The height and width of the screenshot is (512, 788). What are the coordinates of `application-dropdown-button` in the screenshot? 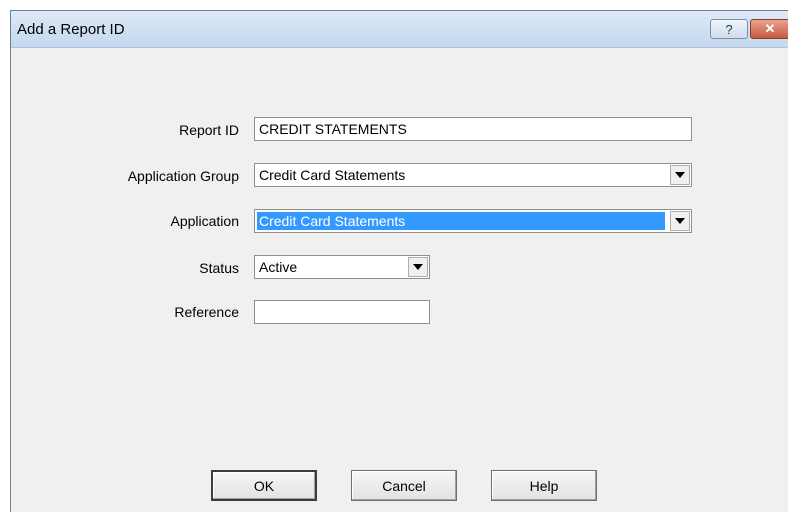 It's located at (680, 221).